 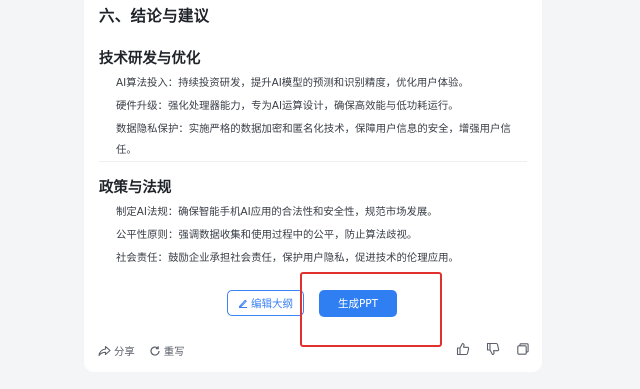 I want to click on list-item: 社会责任：鼓励企业承担社会责任，保护用户隐私，促进技术的伦理应用。, so click(x=287, y=258).